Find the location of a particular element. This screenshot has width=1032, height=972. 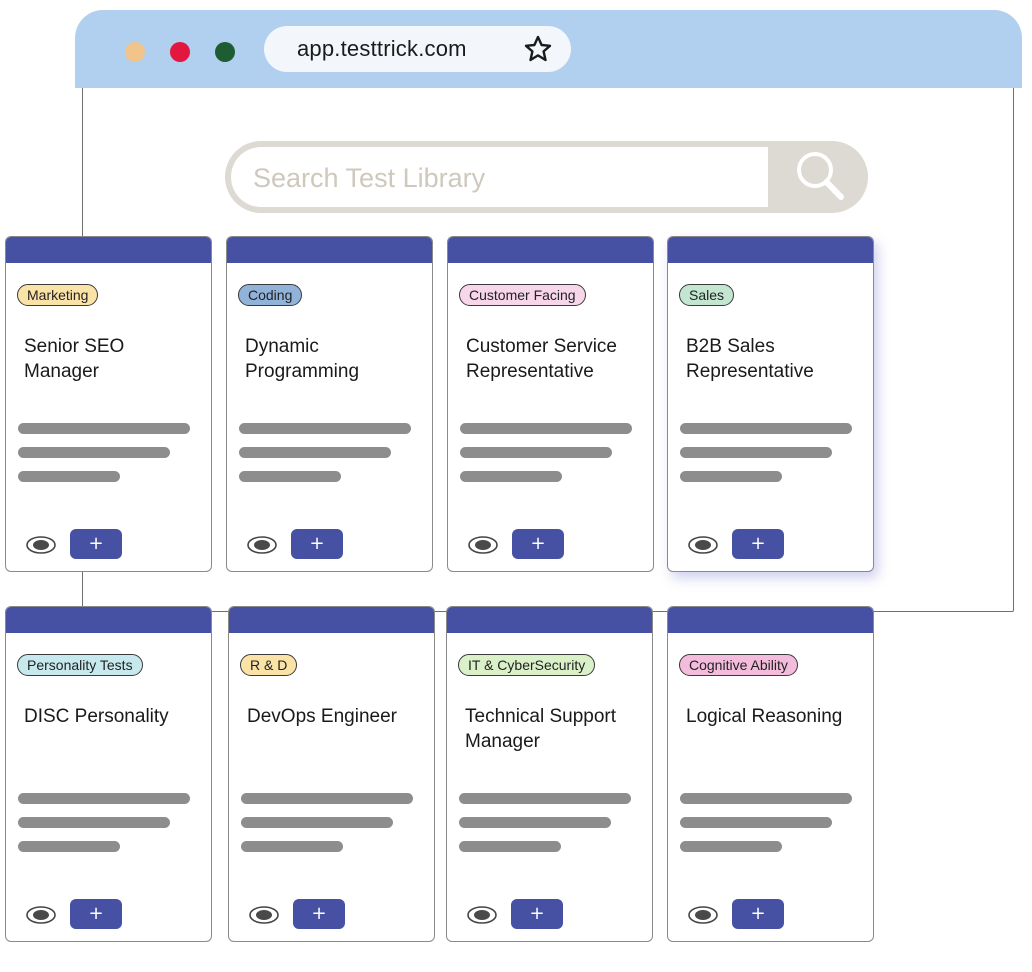

search-icon is located at coordinates (820, 176).